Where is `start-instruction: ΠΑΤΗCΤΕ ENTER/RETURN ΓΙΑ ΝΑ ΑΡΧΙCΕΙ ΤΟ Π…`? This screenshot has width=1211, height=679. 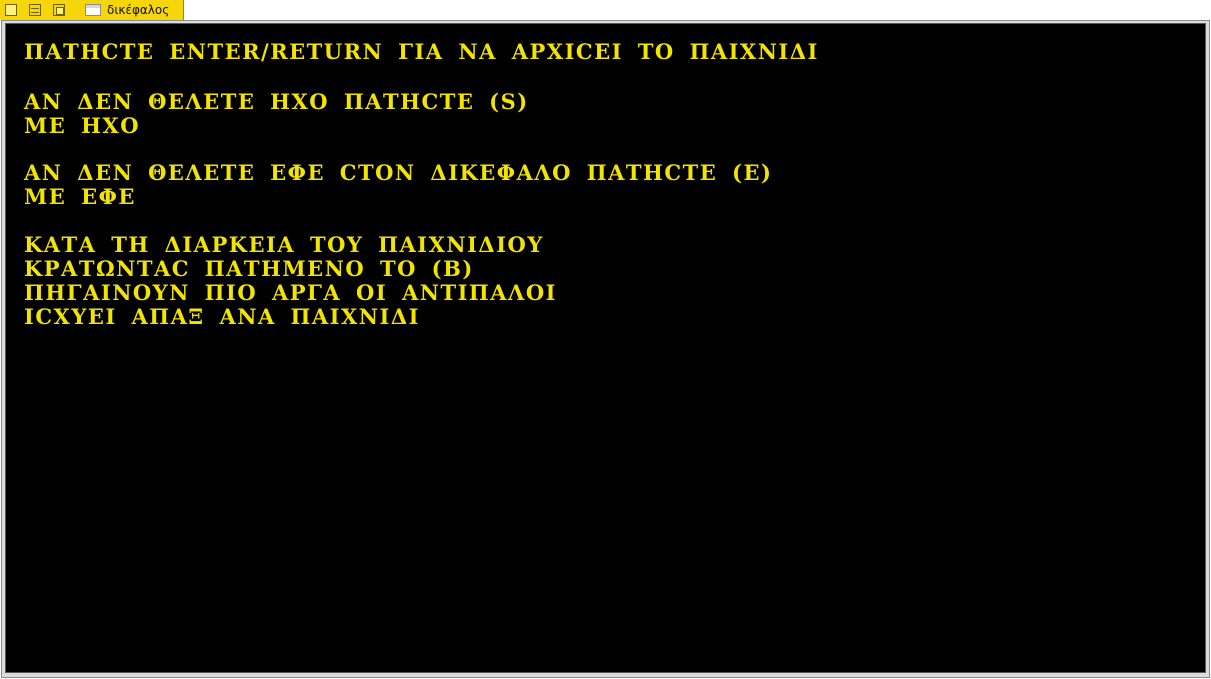
start-instruction: ΠΑΤΗCΤΕ ENTER/RETURN ΓΙΑ ΝΑ ΑΡΧΙCΕΙ ΤΟ Π… is located at coordinates (421, 51).